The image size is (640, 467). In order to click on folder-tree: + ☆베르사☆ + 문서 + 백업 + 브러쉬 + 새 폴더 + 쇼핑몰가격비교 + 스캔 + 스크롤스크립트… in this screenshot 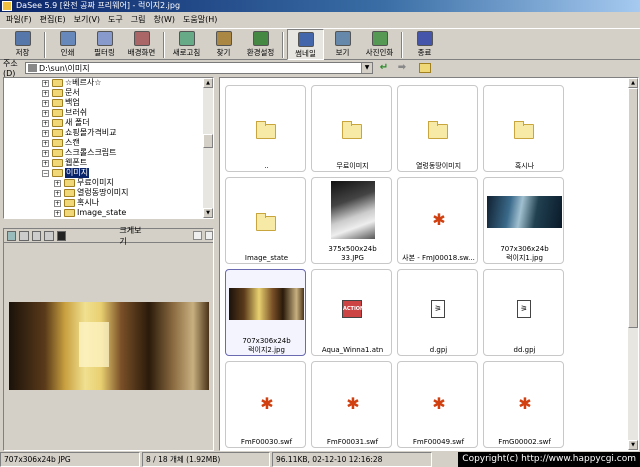, I will do `click(108, 148)`.